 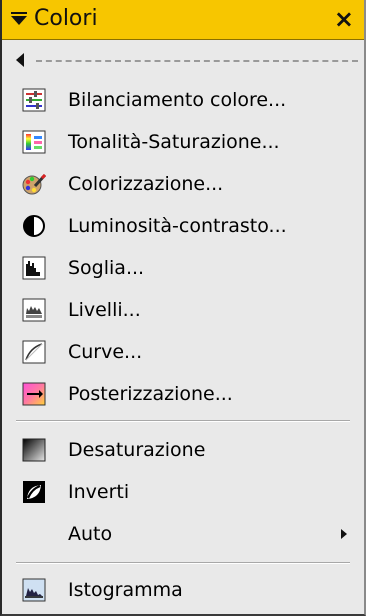 I want to click on menu-item-label: Inverti, so click(x=99, y=492).